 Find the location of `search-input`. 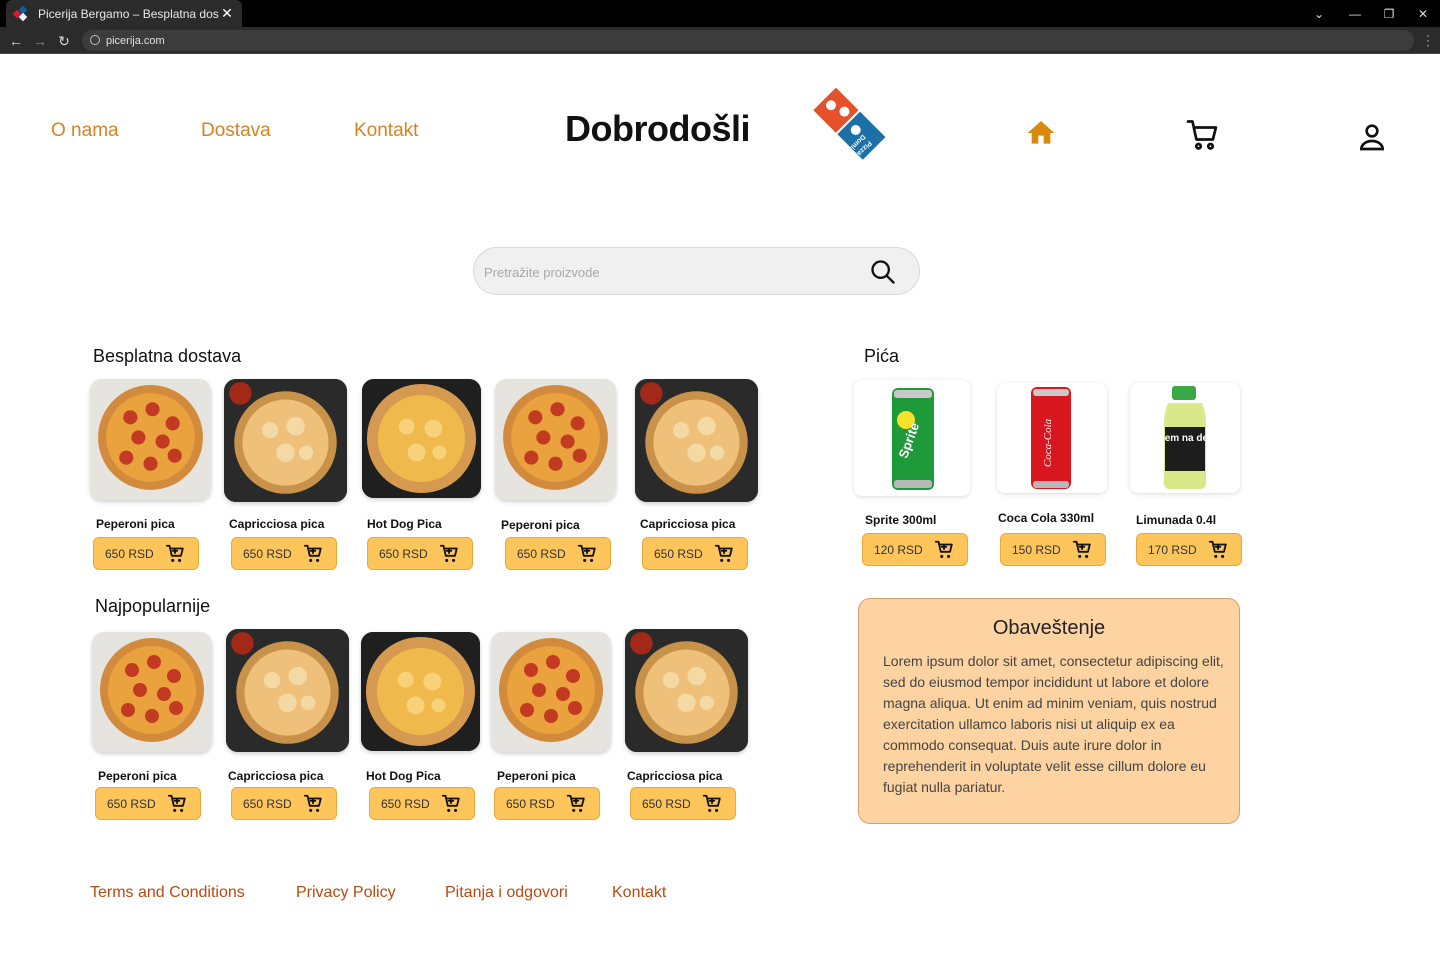

search-input is located at coordinates (669, 272).